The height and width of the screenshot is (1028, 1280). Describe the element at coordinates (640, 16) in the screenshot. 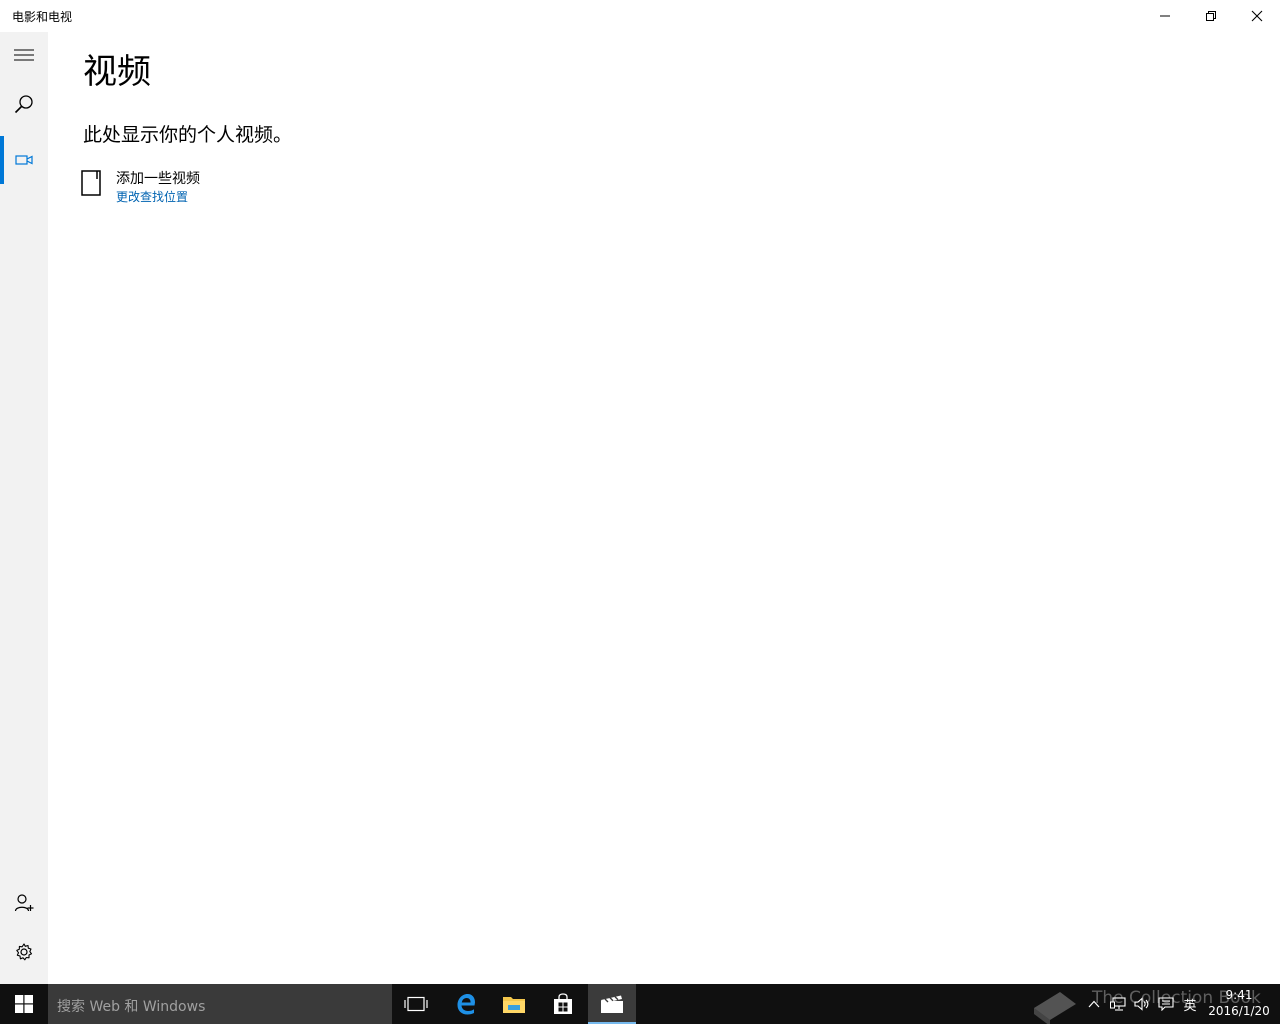

I see `title-bar: 电影和电视` at that location.